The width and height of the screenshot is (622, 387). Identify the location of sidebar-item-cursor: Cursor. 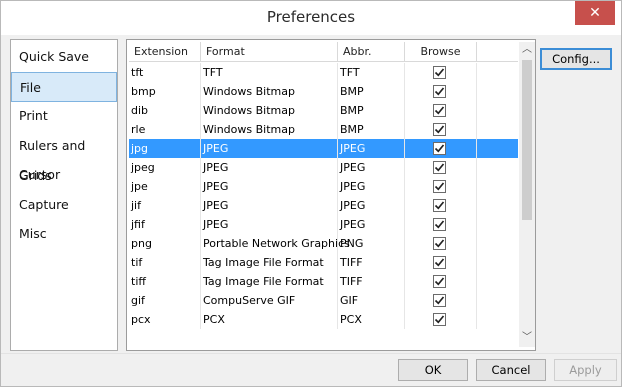
(64, 175).